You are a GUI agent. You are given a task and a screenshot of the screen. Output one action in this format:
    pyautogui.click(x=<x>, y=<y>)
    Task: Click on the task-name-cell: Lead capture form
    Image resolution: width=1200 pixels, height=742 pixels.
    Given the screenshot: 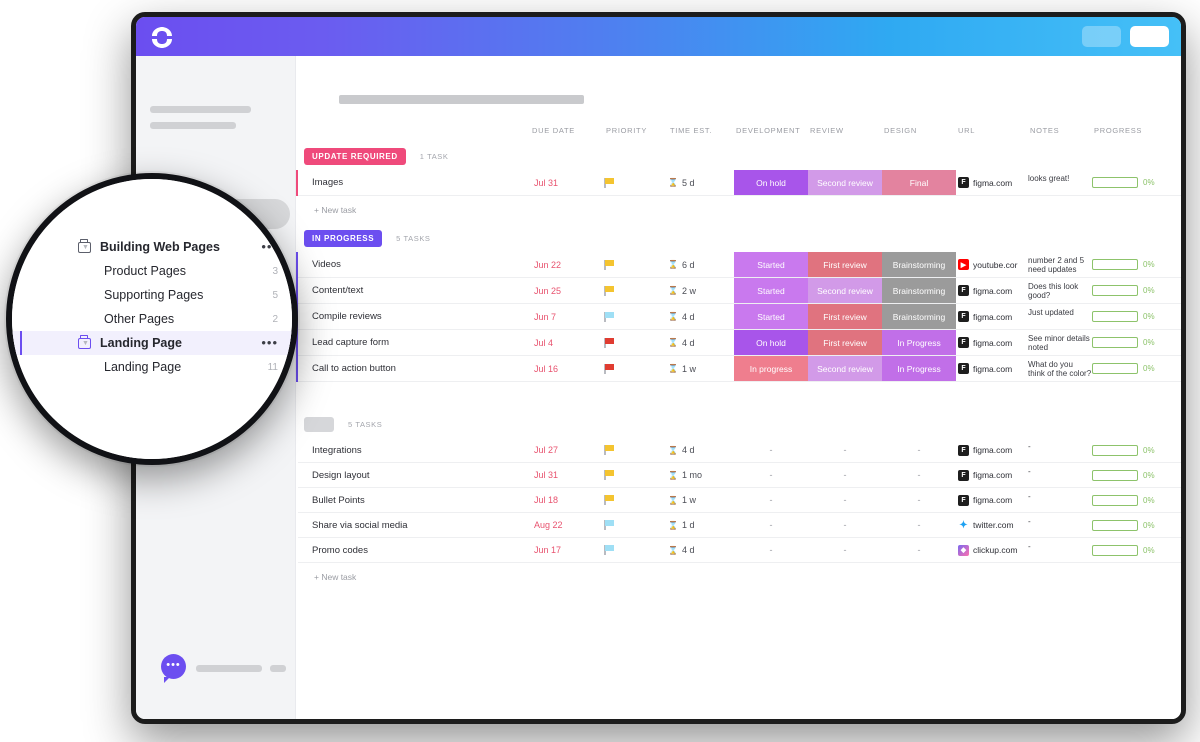 What is the action you would take?
    pyautogui.click(x=414, y=342)
    